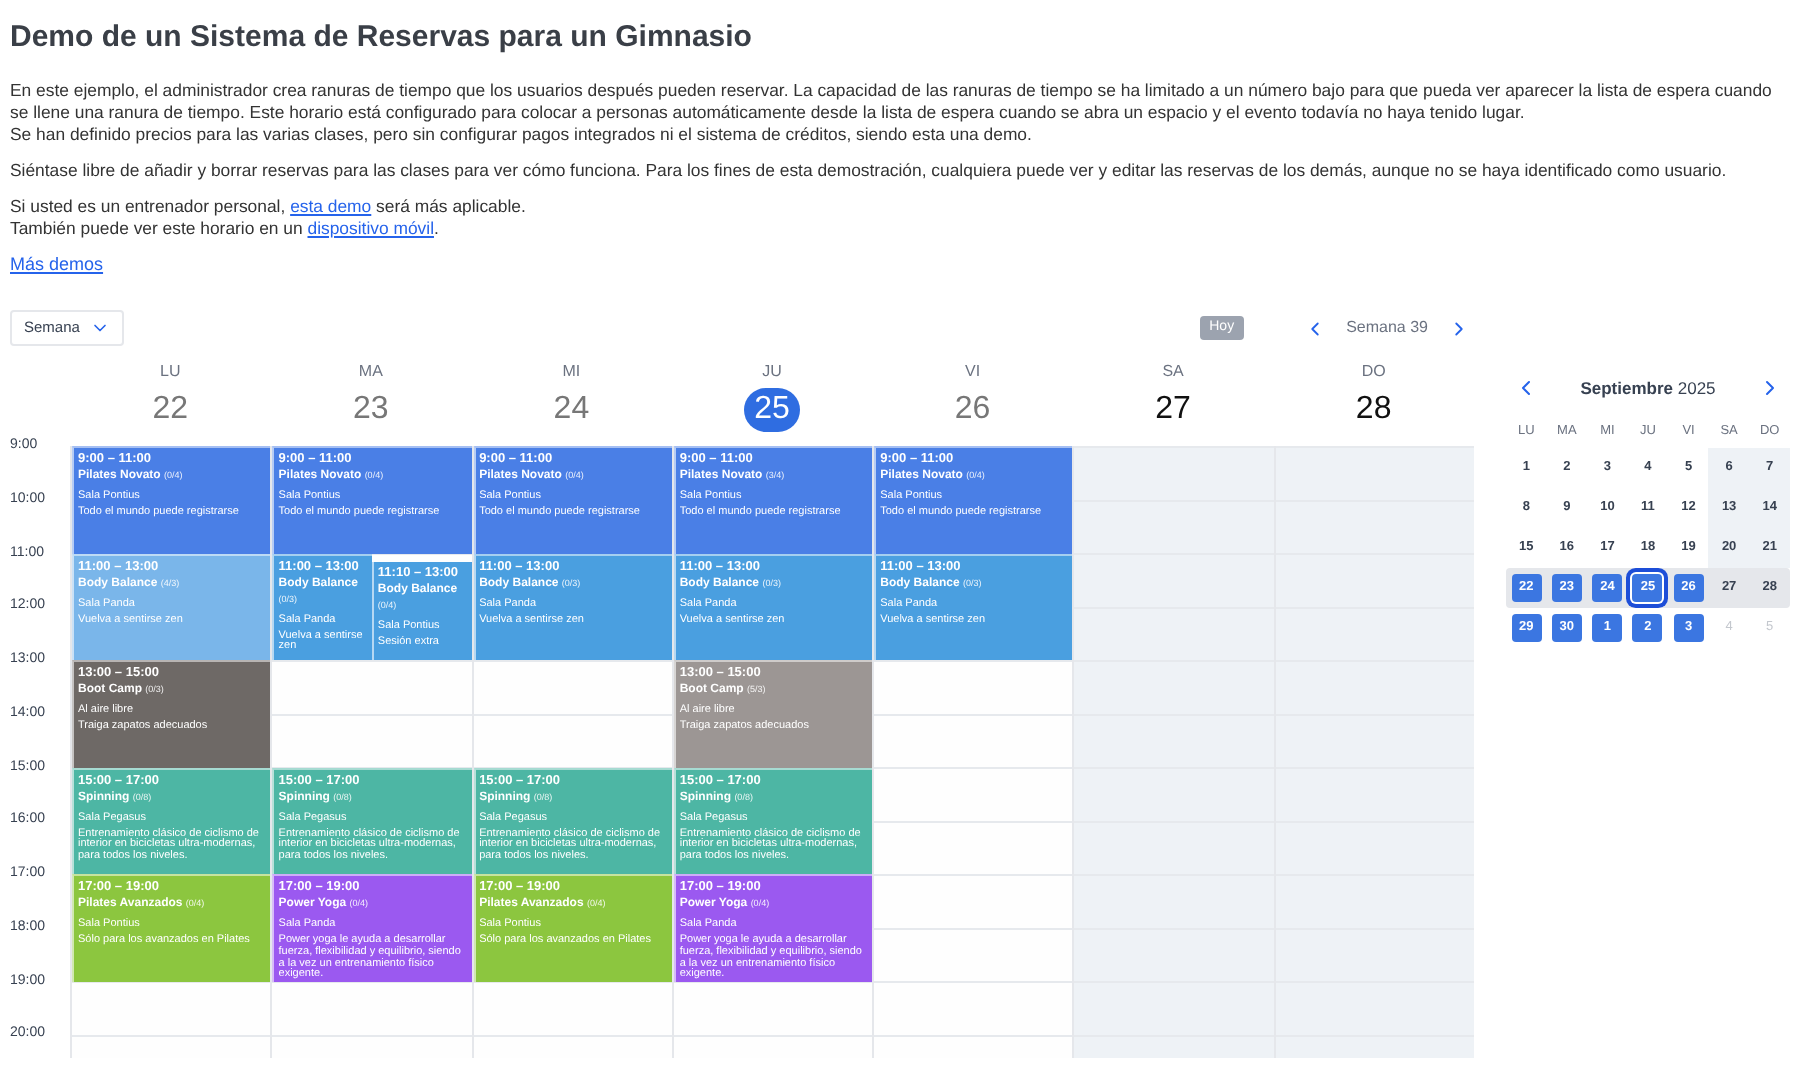 This screenshot has height=1072, width=1800. Describe the element at coordinates (1173, 372) in the screenshot. I see `weekday-label: SA` at that location.